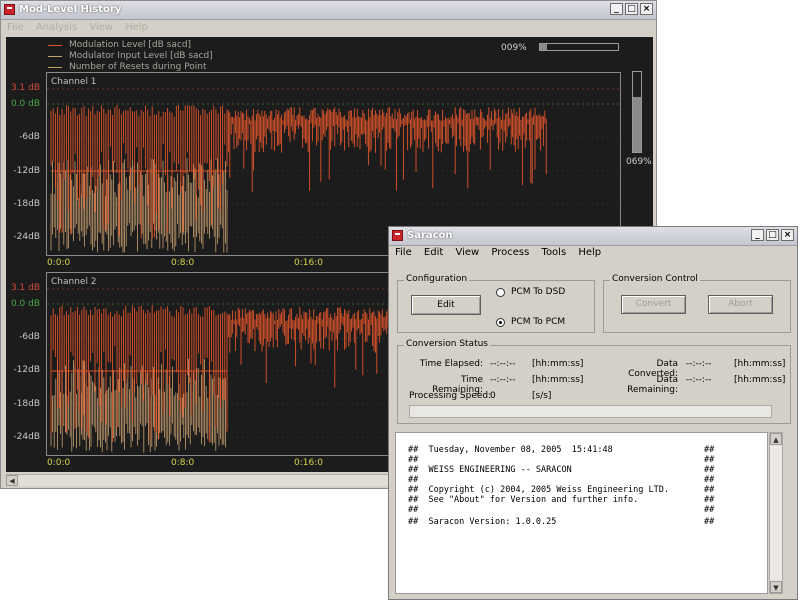  I want to click on radio-label: PCM To DSD, so click(538, 292).